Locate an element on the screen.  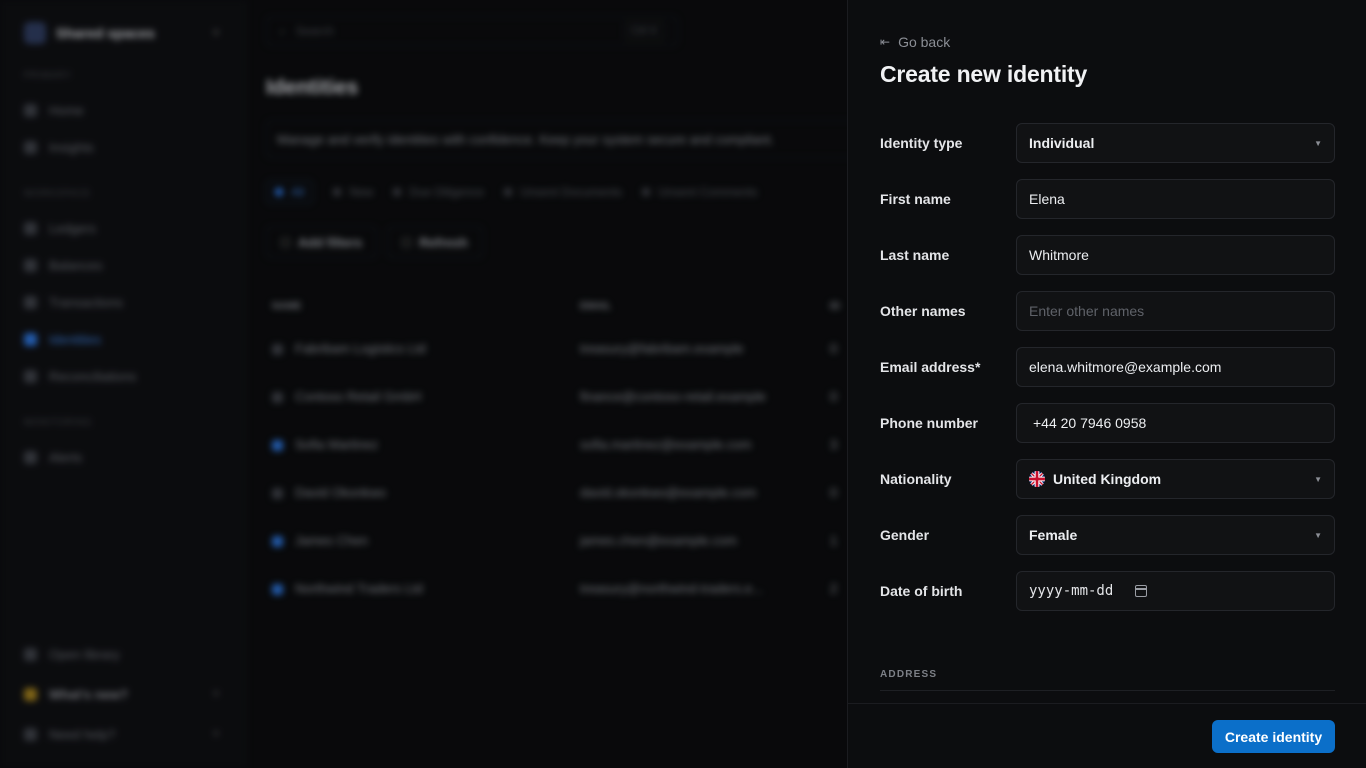
phone-field: Phone number is located at coordinates (1107, 423).